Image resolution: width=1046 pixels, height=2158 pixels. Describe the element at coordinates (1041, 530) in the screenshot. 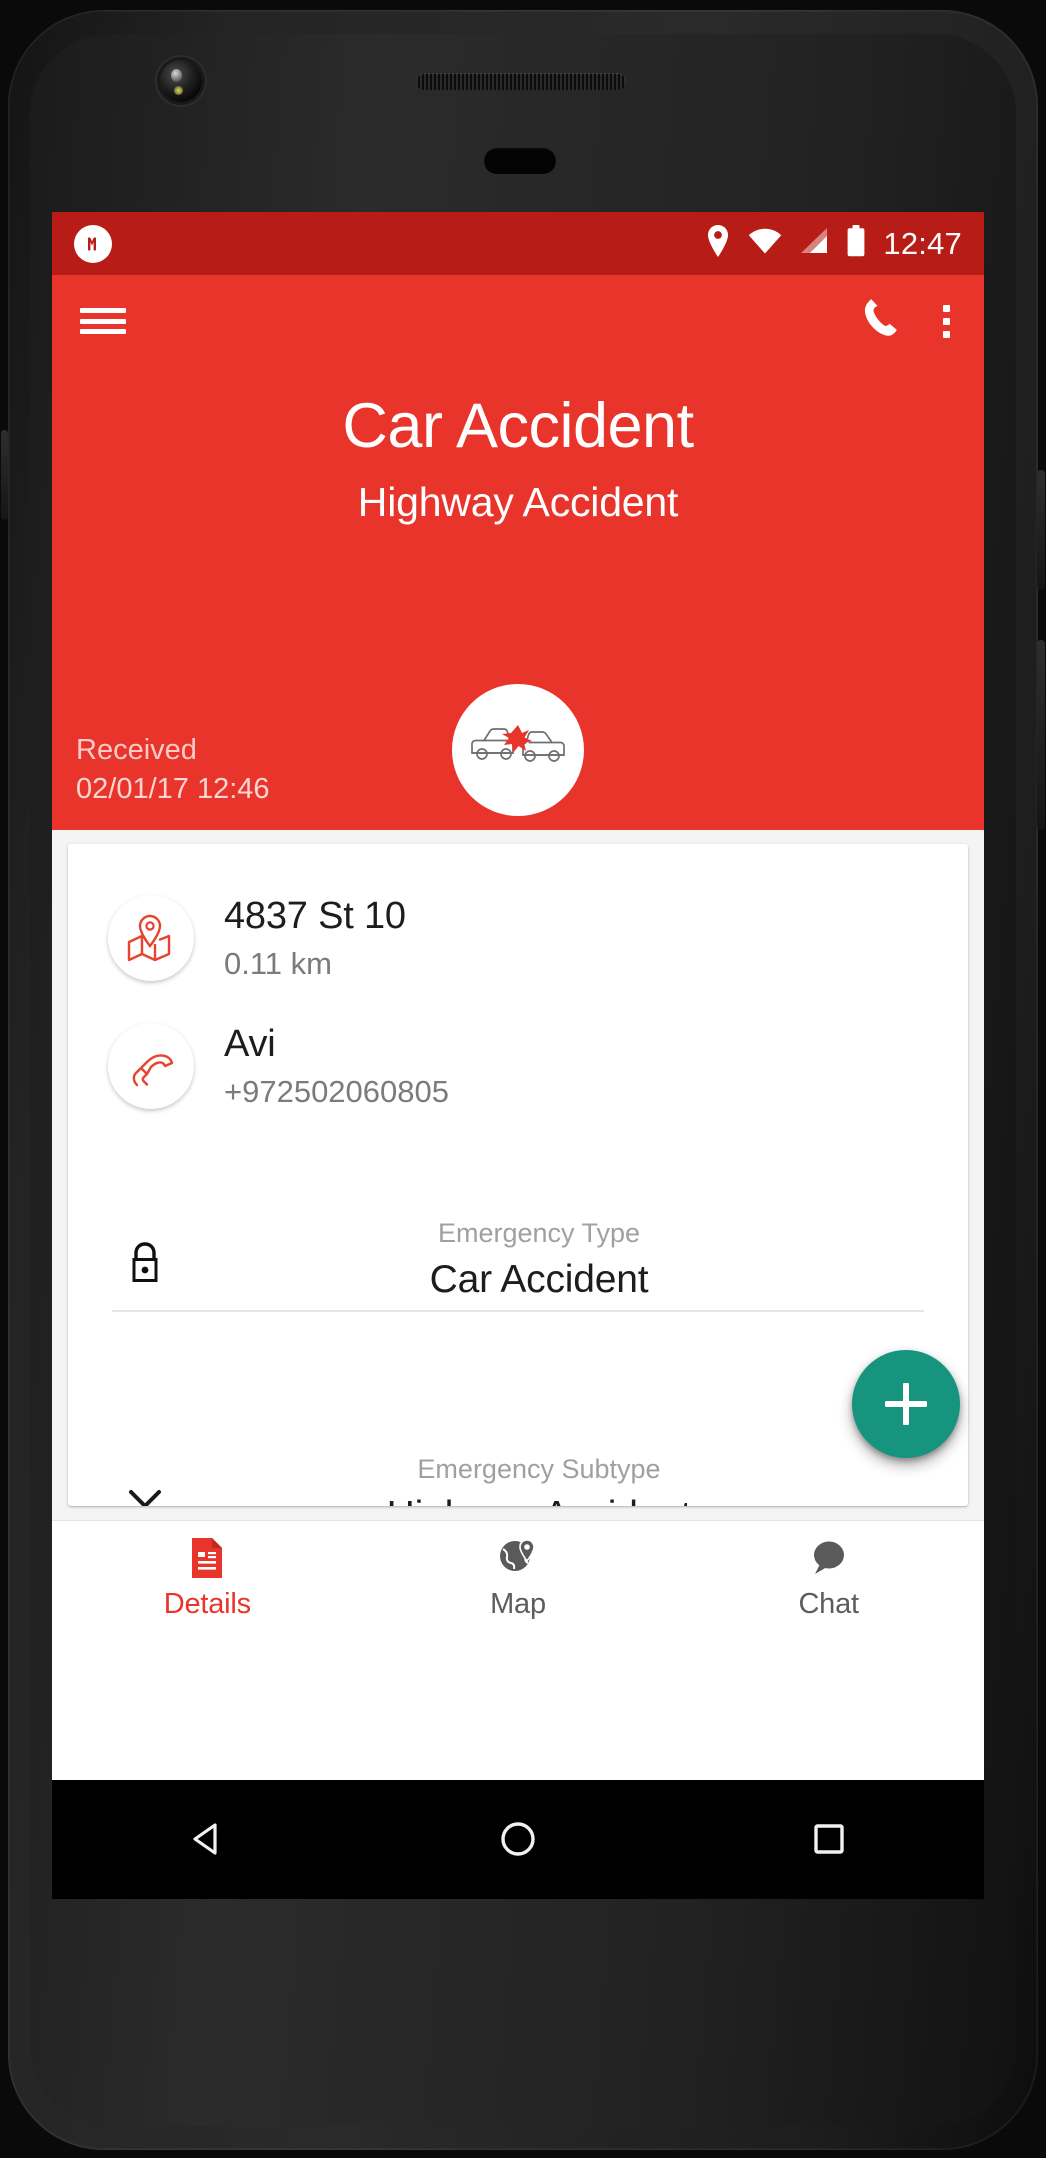

I see `power-button` at that location.